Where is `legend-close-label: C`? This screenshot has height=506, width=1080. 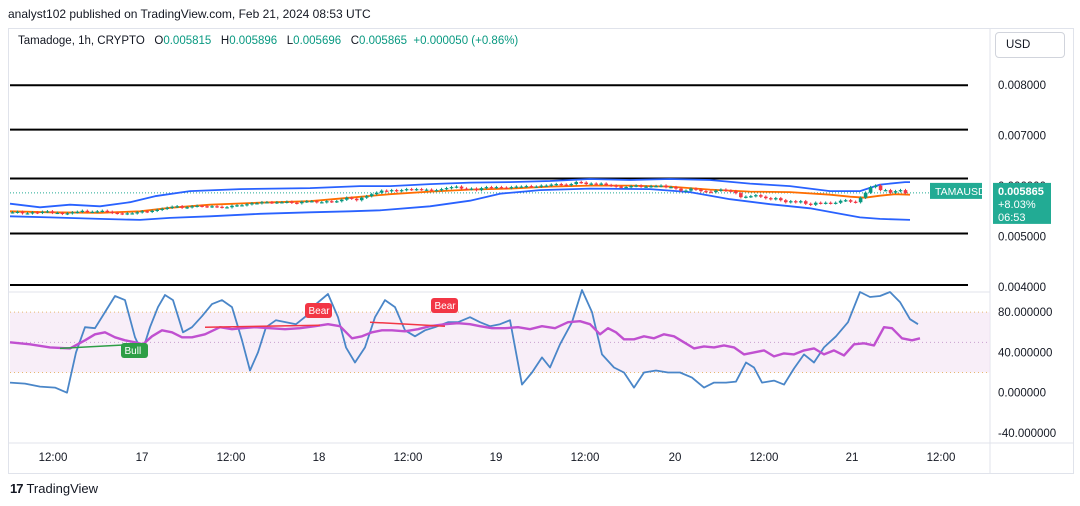 legend-close-label: C is located at coordinates (355, 41).